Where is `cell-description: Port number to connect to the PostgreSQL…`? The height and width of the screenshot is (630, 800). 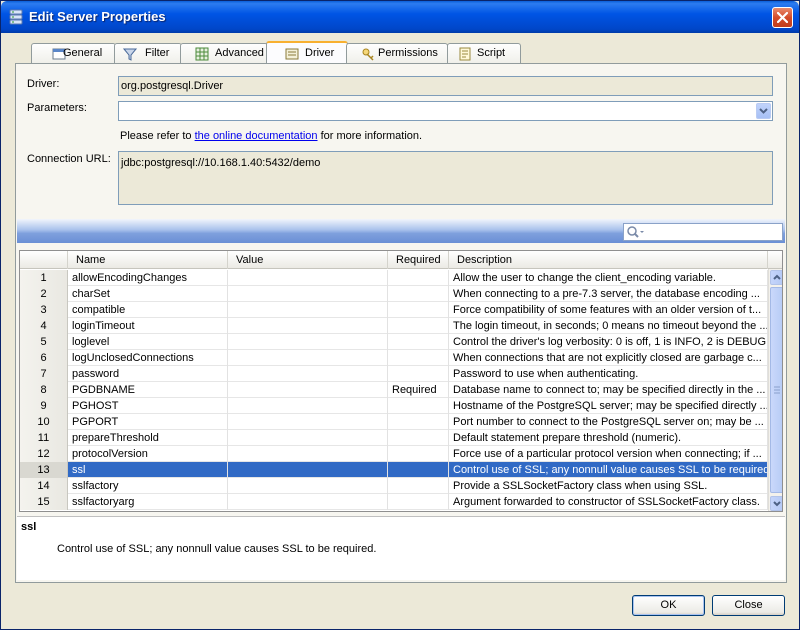
cell-description: Port number to connect to the PostgreSQL… is located at coordinates (608, 422).